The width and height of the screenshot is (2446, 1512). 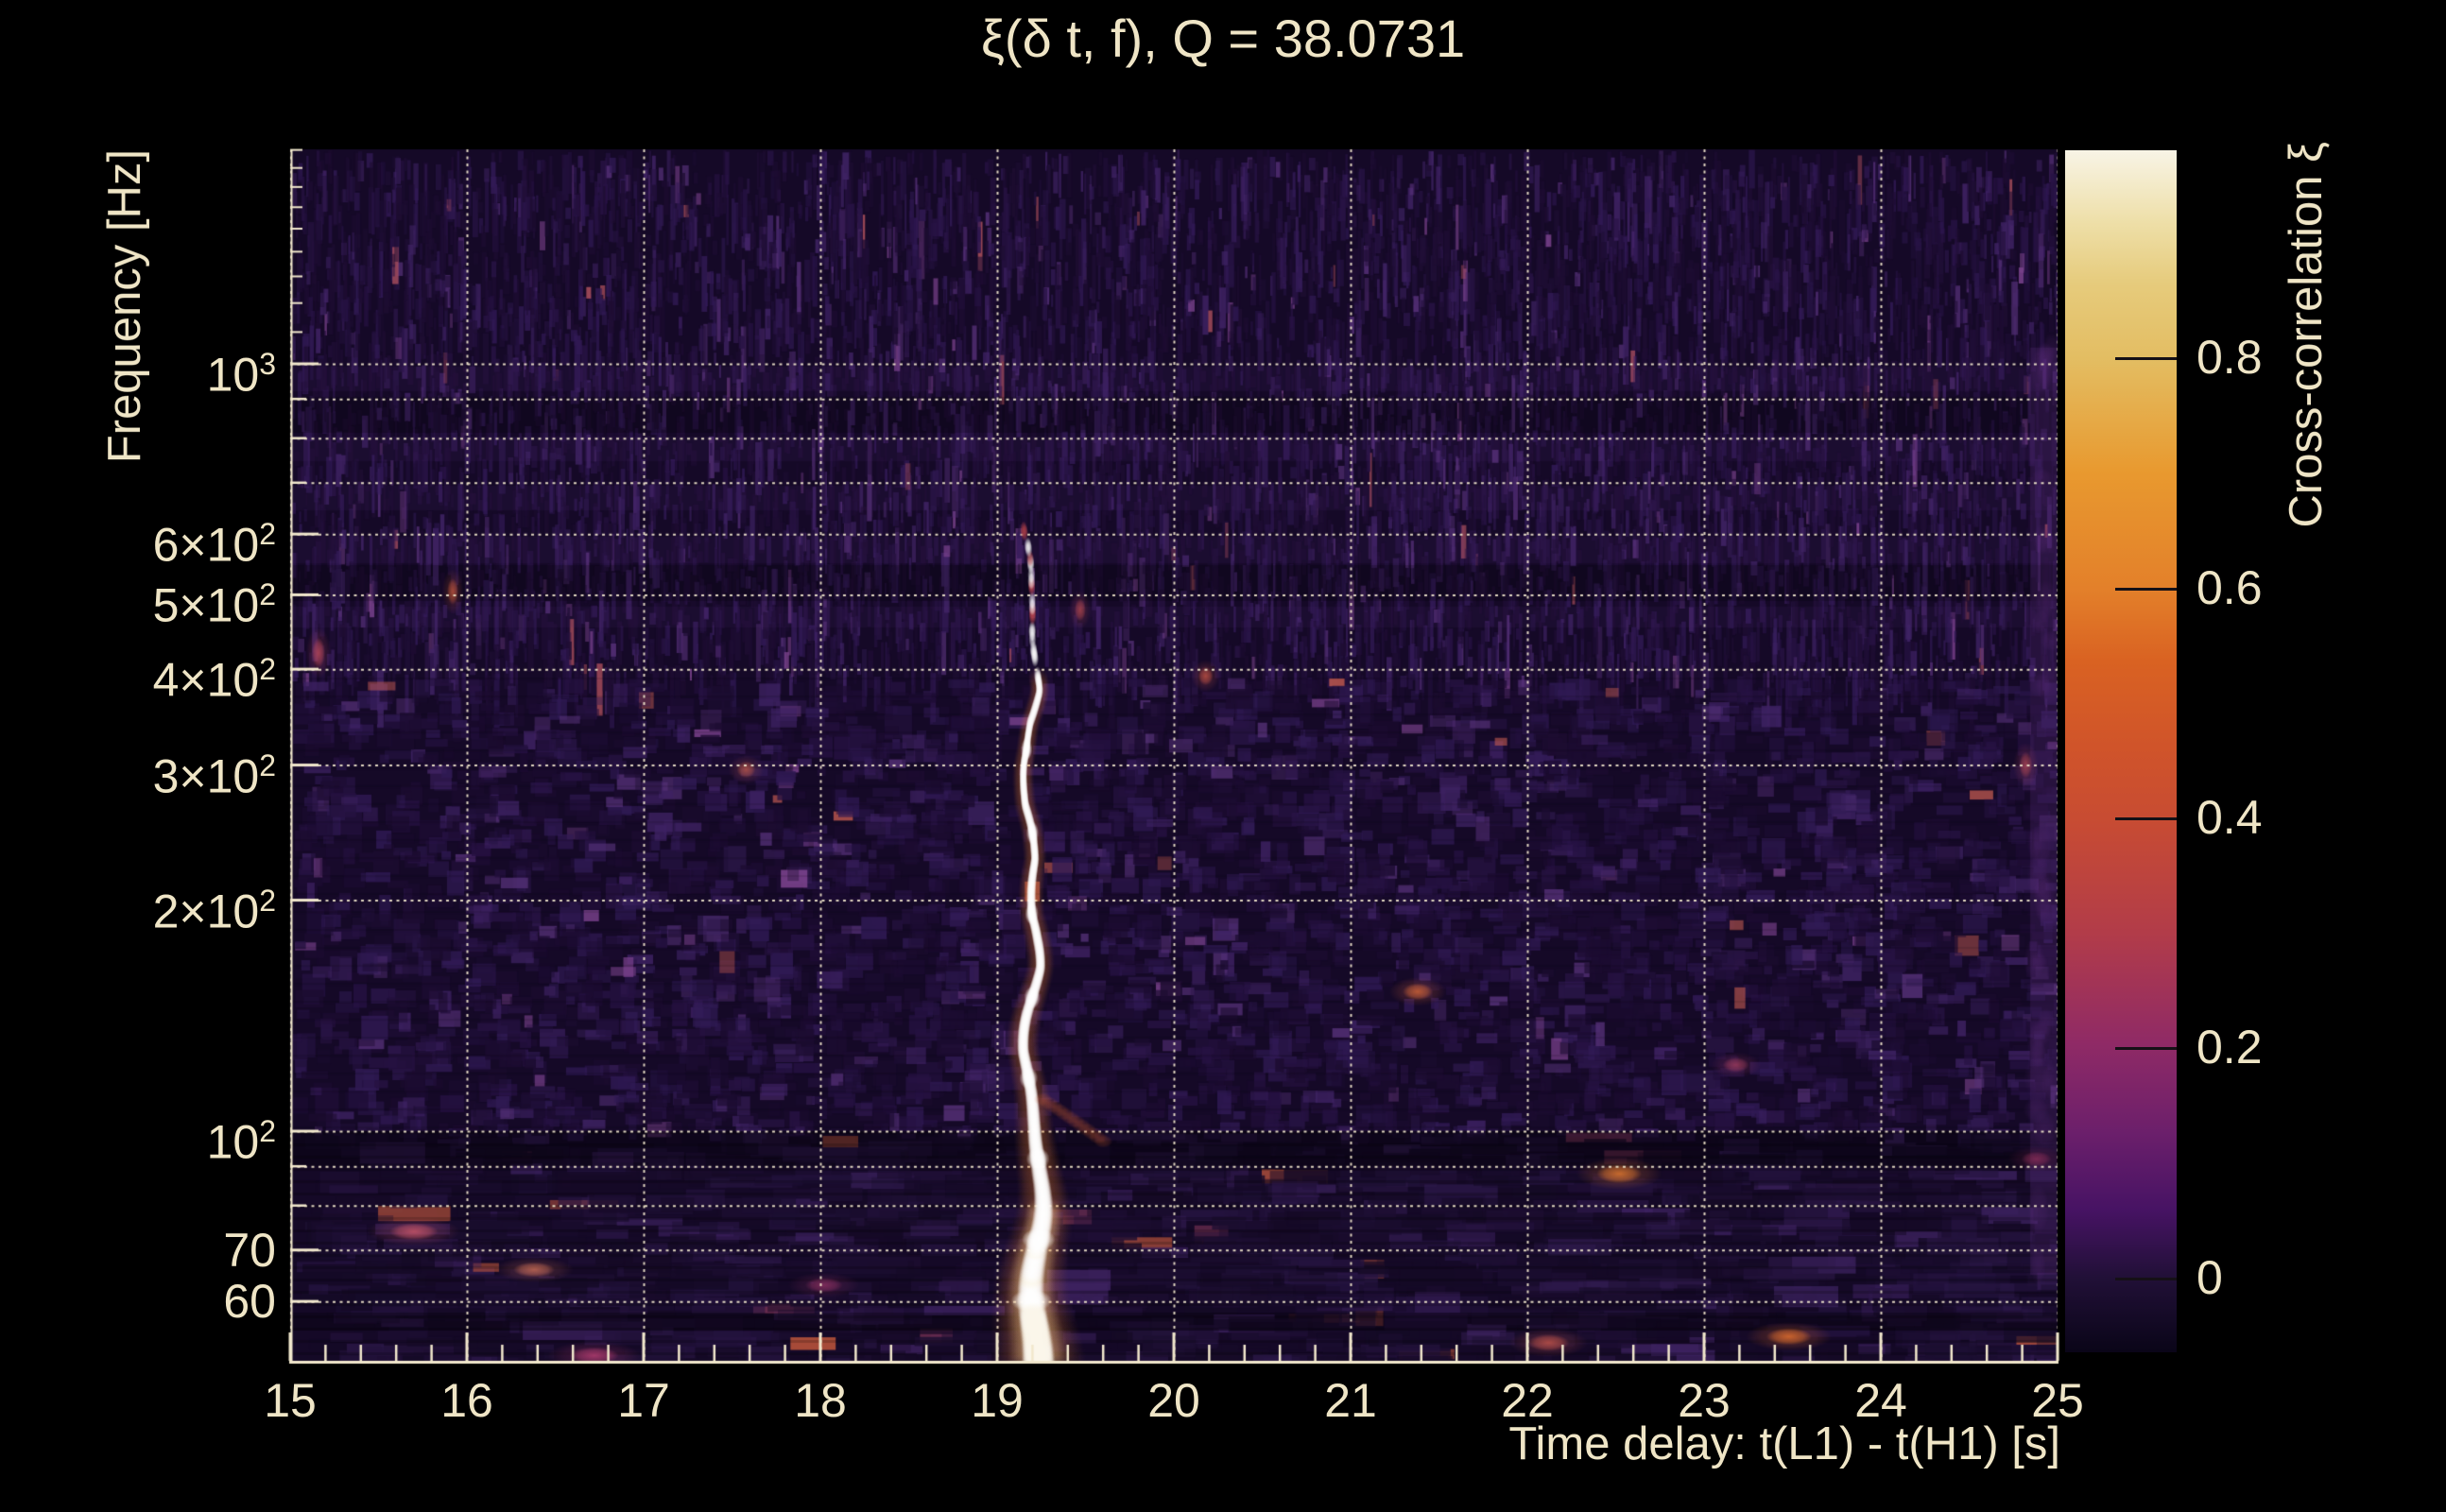 I want to click on y-tick-label: 60, so click(x=249, y=1302).